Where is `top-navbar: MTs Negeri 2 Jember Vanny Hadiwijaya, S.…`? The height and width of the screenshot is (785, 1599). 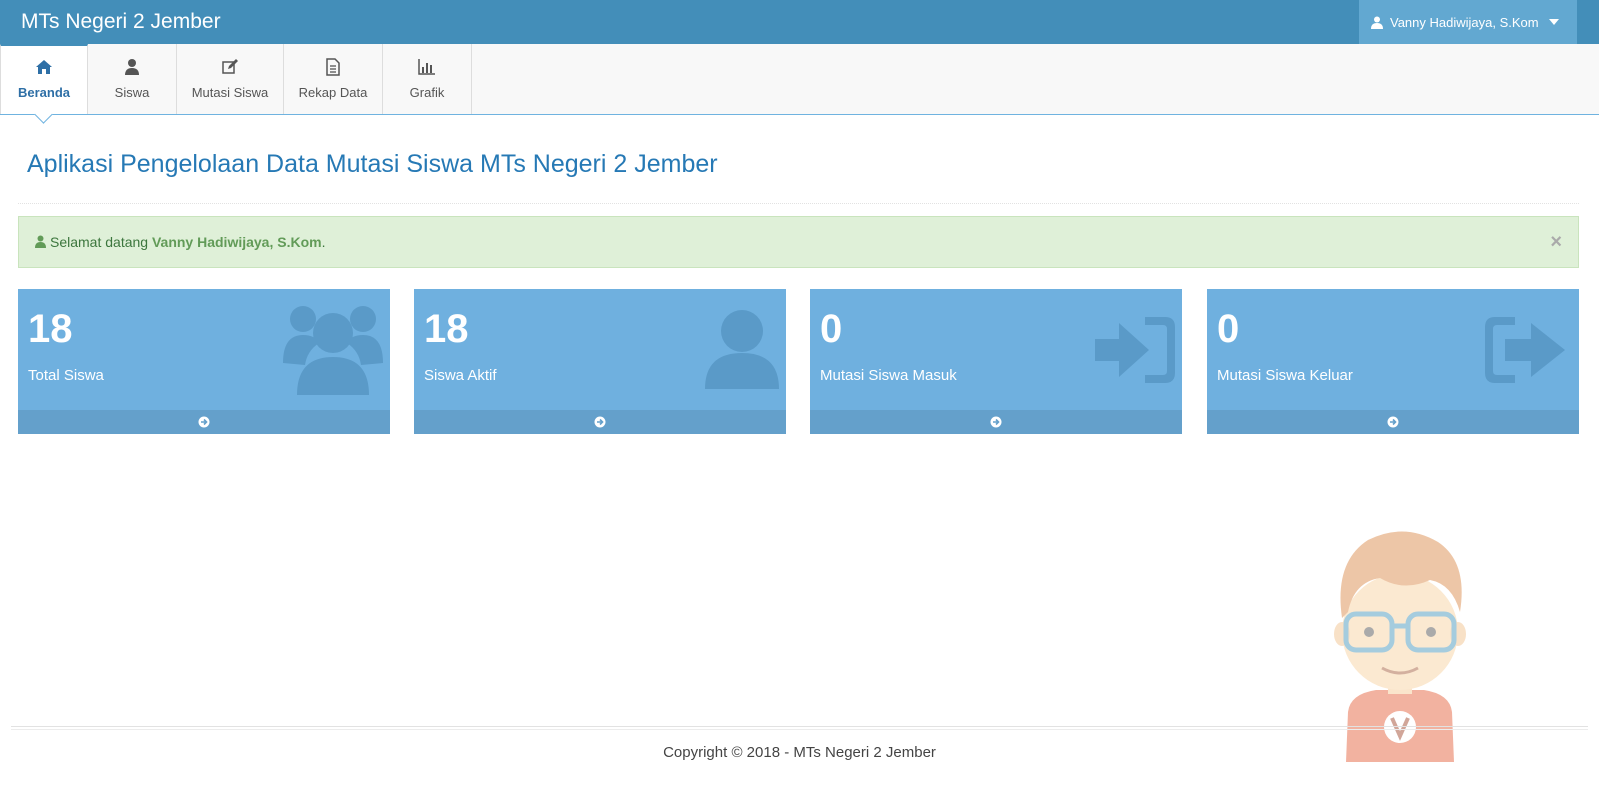 top-navbar: MTs Negeri 2 Jember Vanny Hadiwijaya, S.… is located at coordinates (799, 22).